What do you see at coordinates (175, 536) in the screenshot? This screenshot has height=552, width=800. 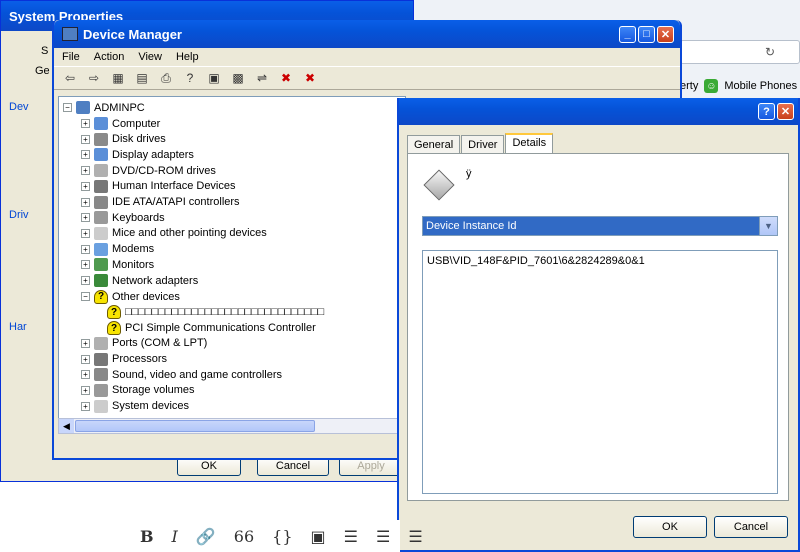 I see `italic-button: I` at bounding box center [175, 536].